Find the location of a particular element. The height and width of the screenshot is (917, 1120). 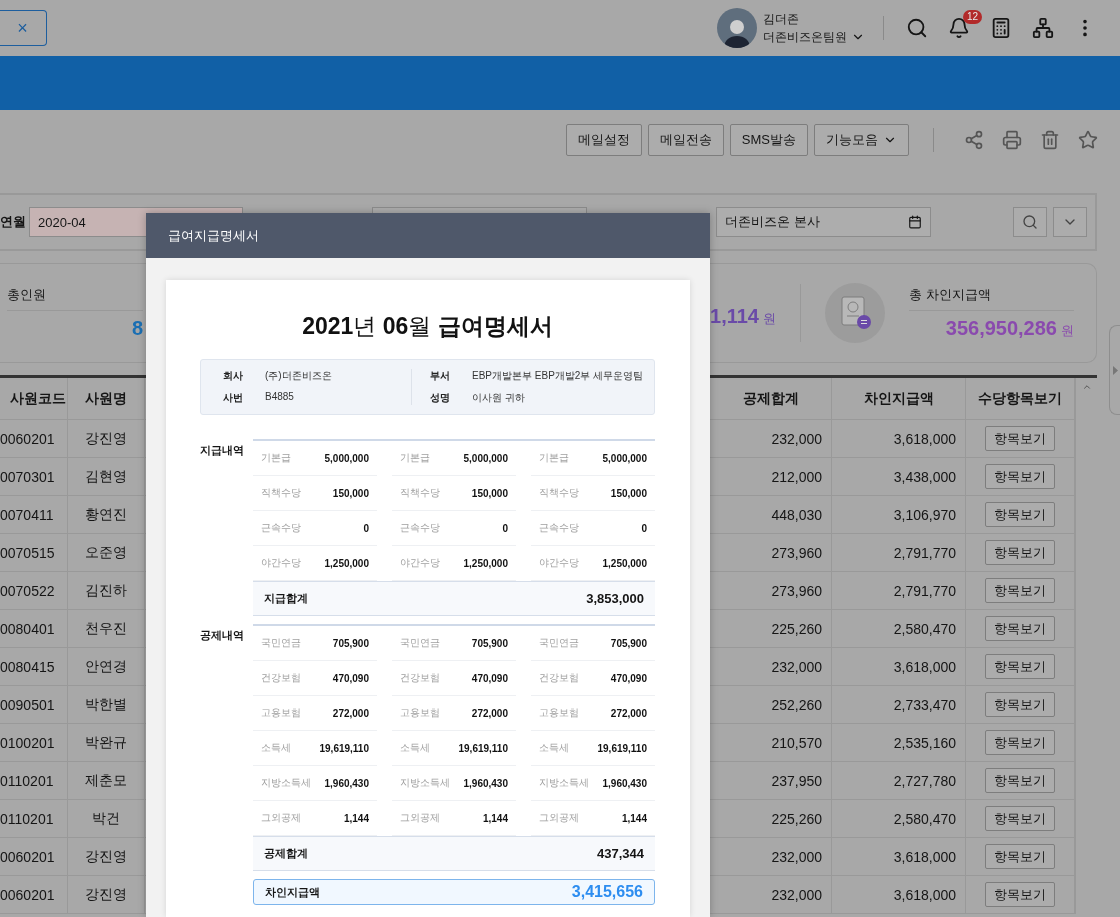

table-cell: 0070515 is located at coordinates (34, 553).